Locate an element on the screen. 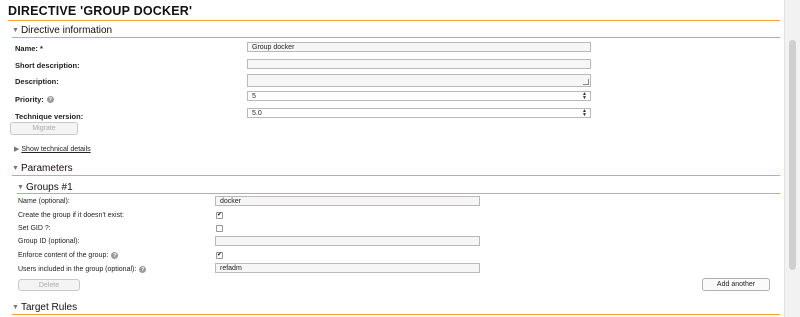 The width and height of the screenshot is (800, 317). priority-help-icon: ? is located at coordinates (50, 99).